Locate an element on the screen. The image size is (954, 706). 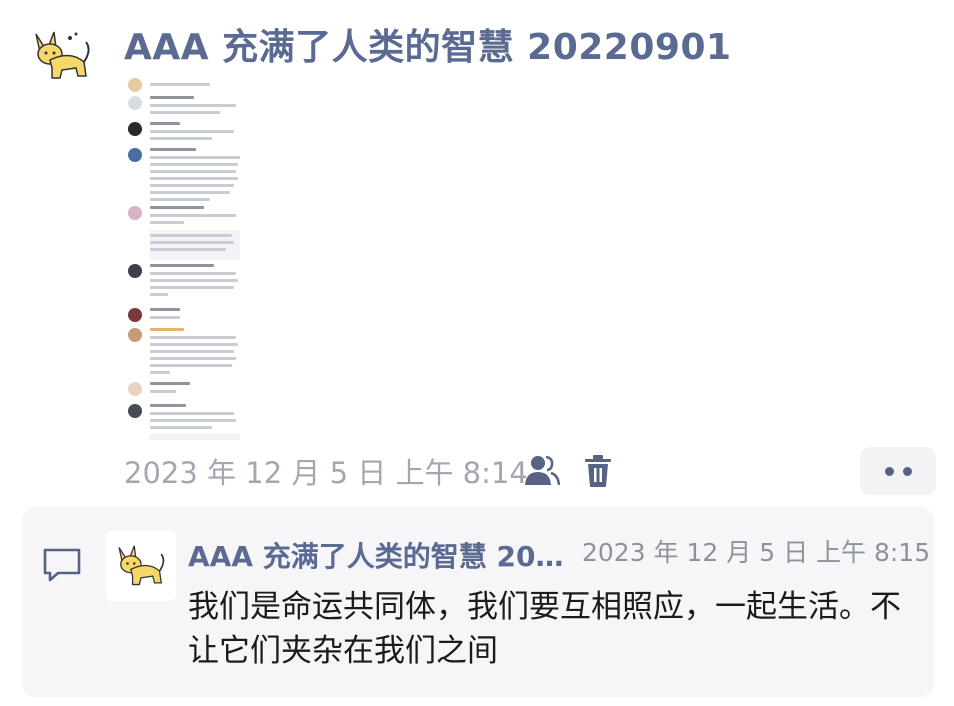
post-meta: 2023 年 12 月 5 日 上午 8:14 is located at coordinates (326, 471).